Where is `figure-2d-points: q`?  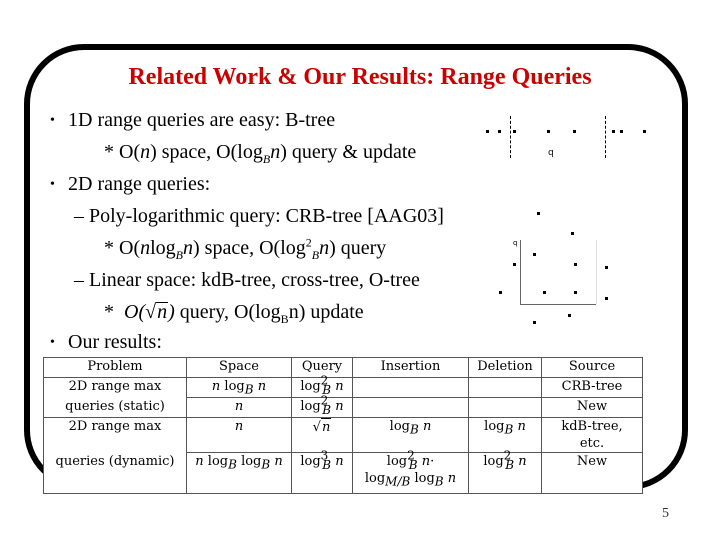 figure-2d-points: q is located at coordinates (560, 265).